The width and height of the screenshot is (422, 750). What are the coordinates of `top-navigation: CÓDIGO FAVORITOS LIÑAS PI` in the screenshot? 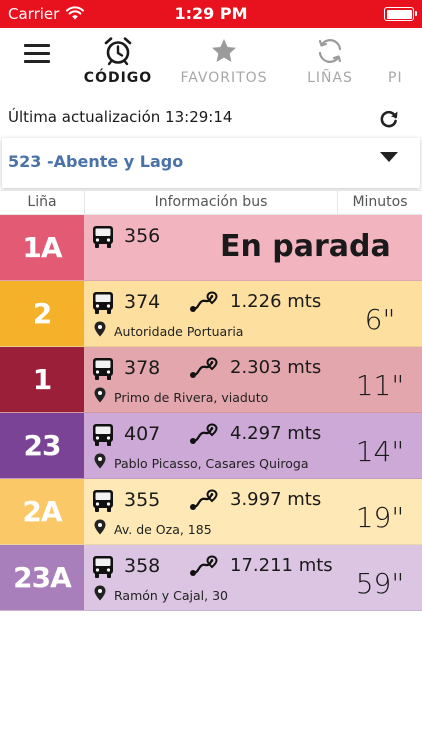 It's located at (211, 63).